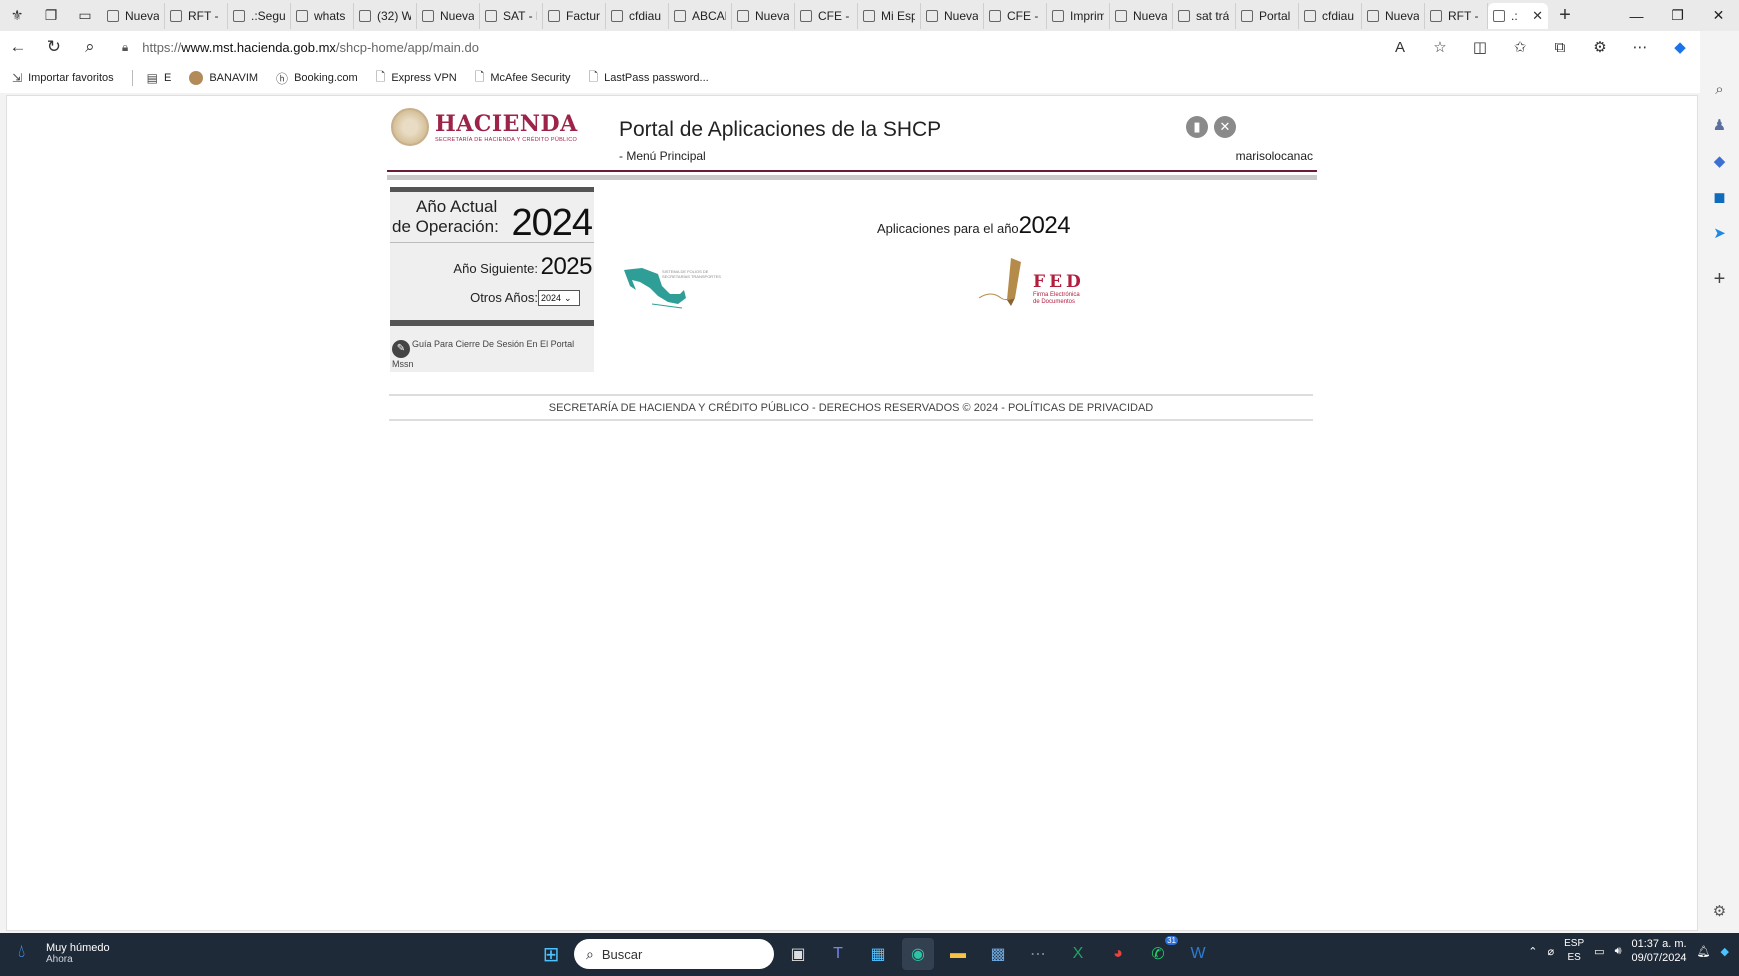  Describe the element at coordinates (674, 954) in the screenshot. I see `taskbar-search-input: ⌕ Buscar` at that location.